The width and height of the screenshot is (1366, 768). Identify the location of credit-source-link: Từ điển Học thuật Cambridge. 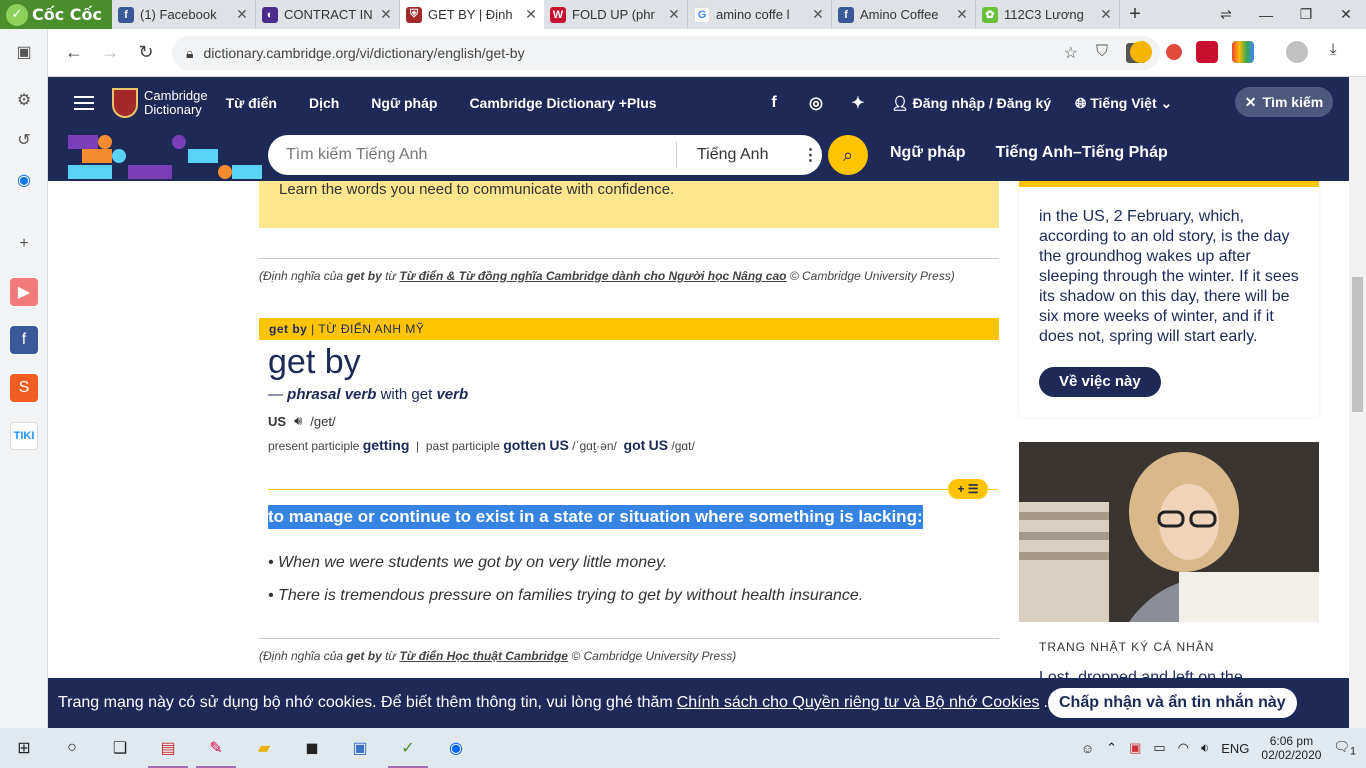
(483, 656).